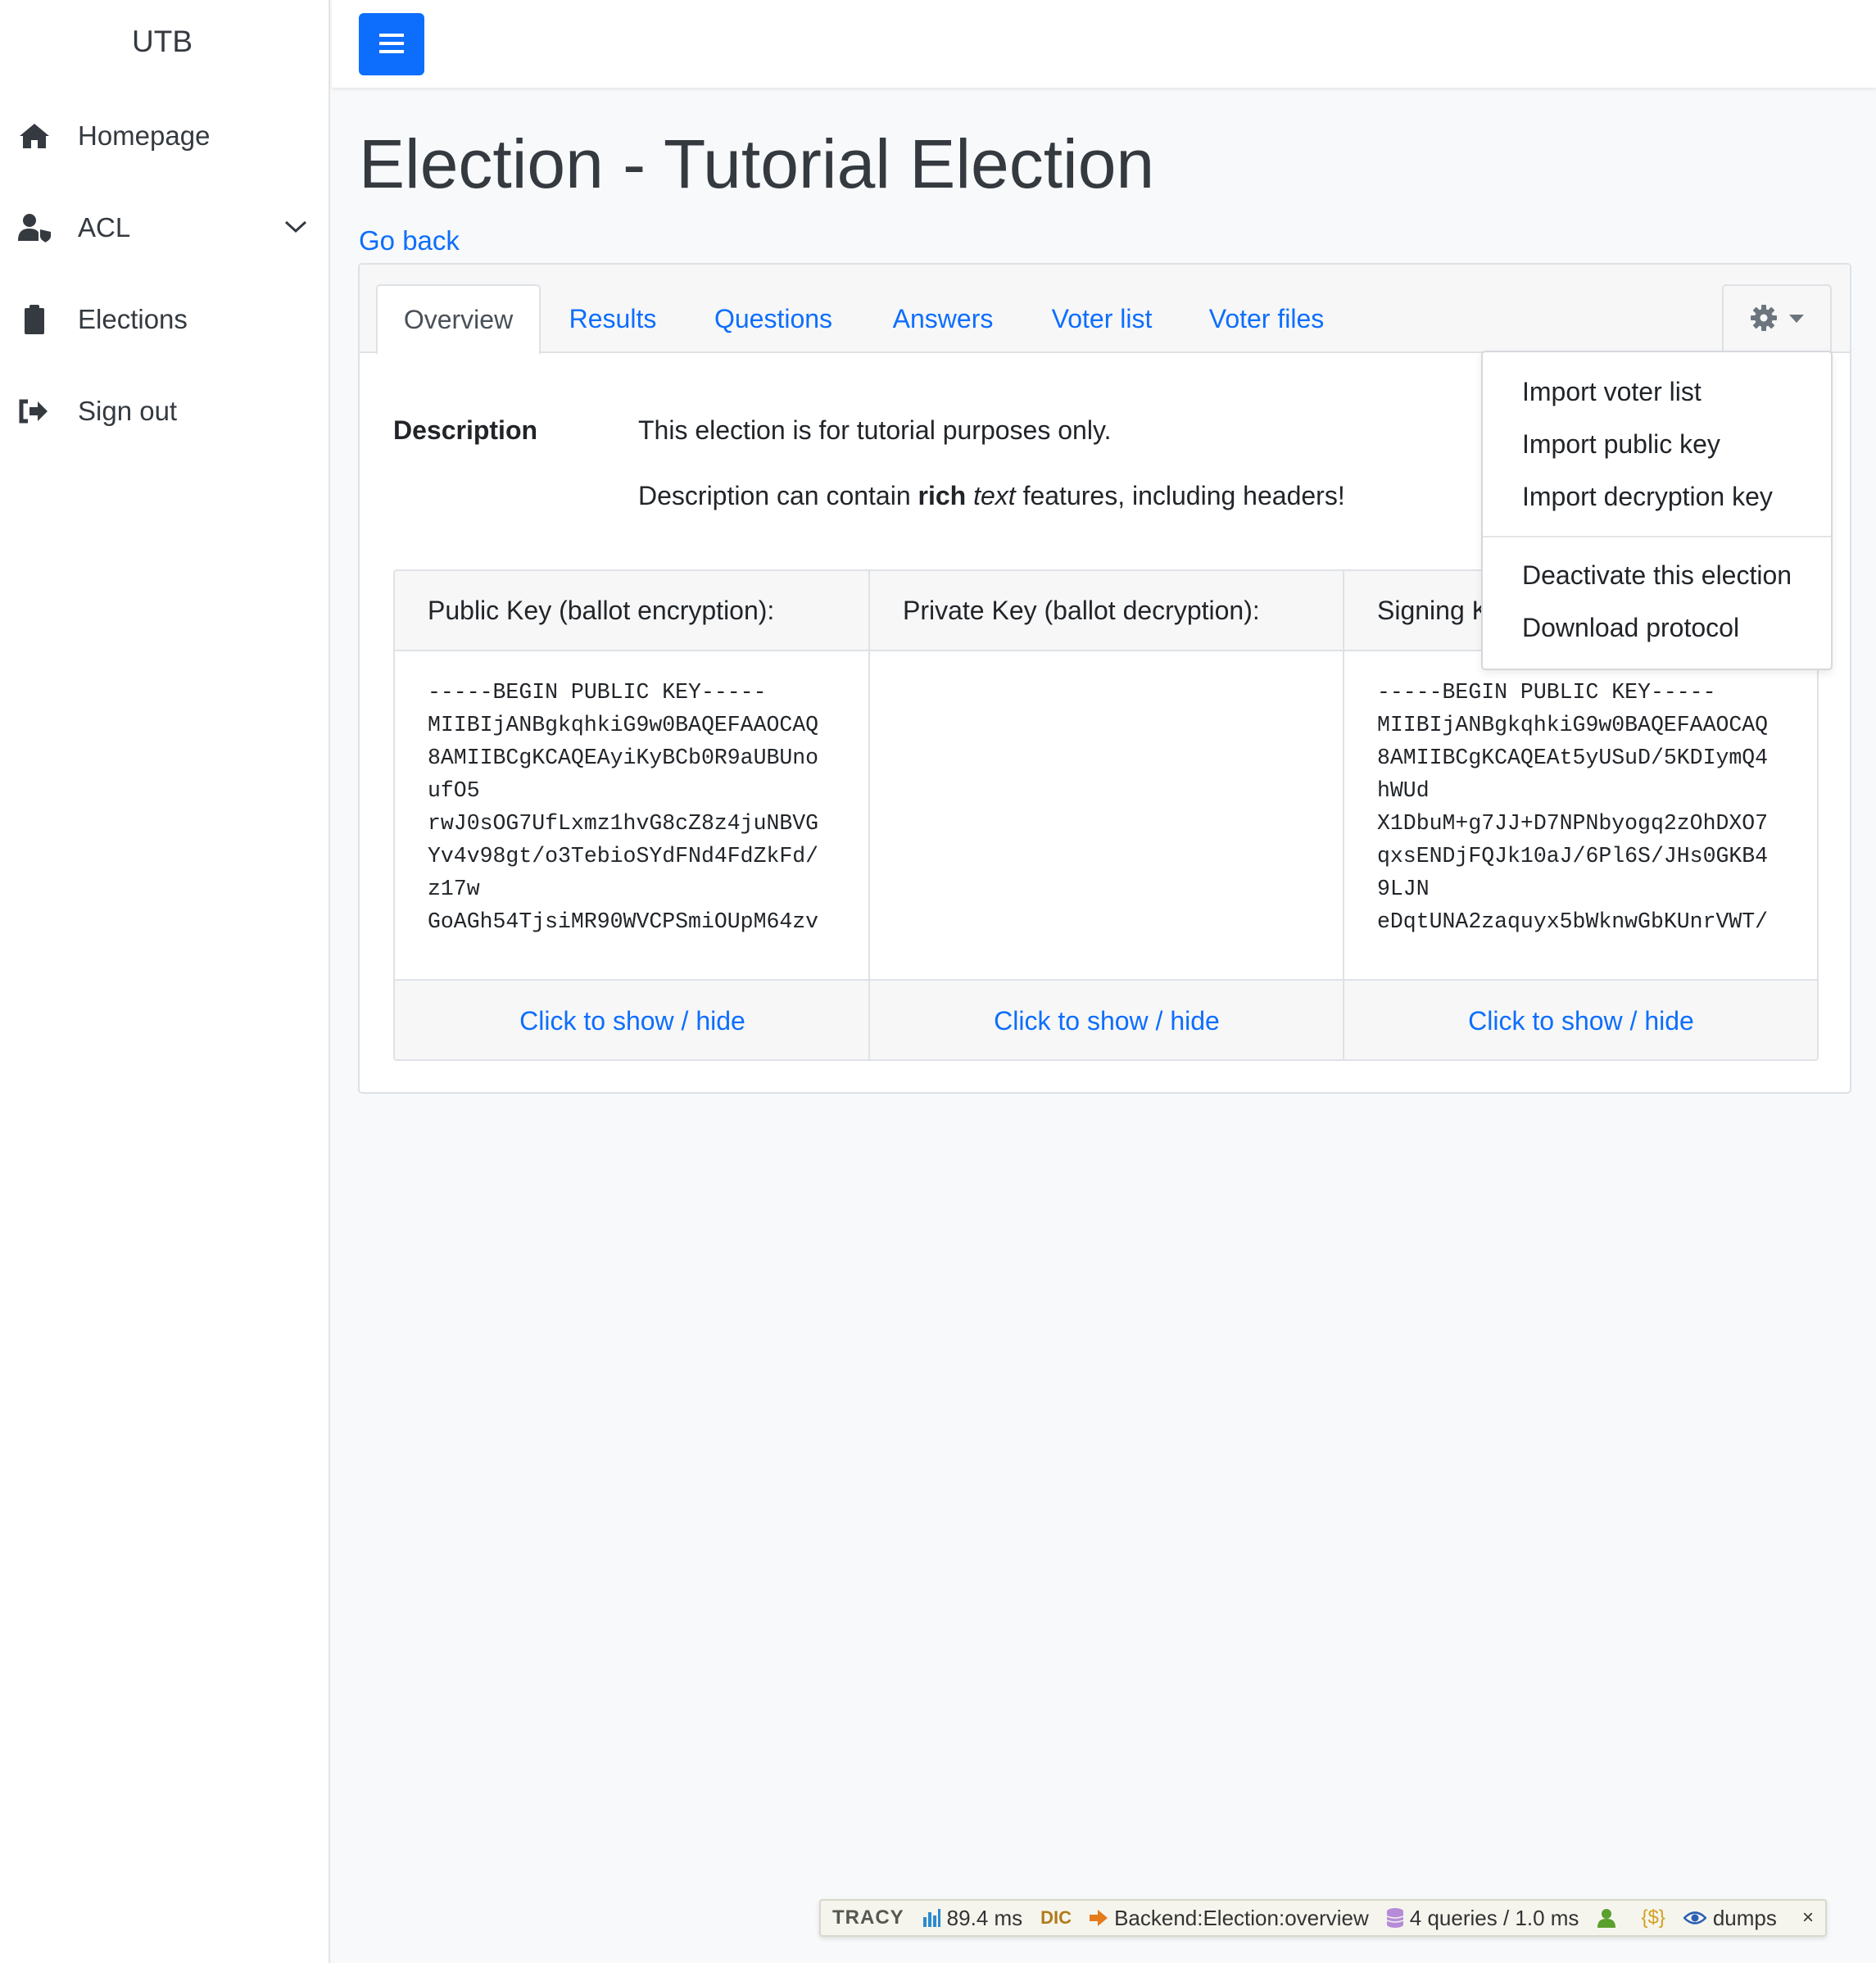 This screenshot has width=1876, height=1963. I want to click on tracy-database-panel: 4 queries / 1.0 ms, so click(1482, 1918).